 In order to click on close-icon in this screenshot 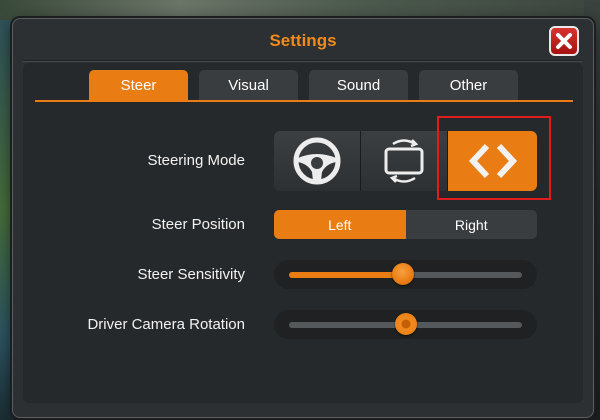, I will do `click(564, 41)`.